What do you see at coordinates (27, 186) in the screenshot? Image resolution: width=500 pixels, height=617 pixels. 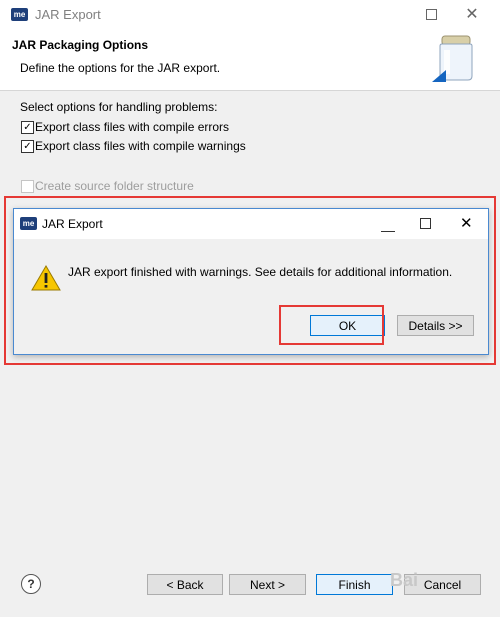 I see `source-folder-checkbox` at bounding box center [27, 186].